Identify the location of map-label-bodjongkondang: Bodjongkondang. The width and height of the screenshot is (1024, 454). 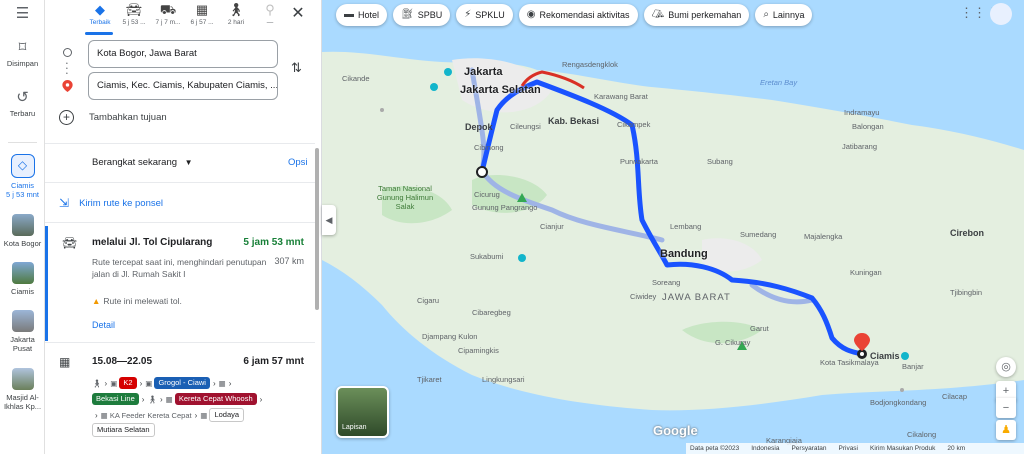
(898, 402).